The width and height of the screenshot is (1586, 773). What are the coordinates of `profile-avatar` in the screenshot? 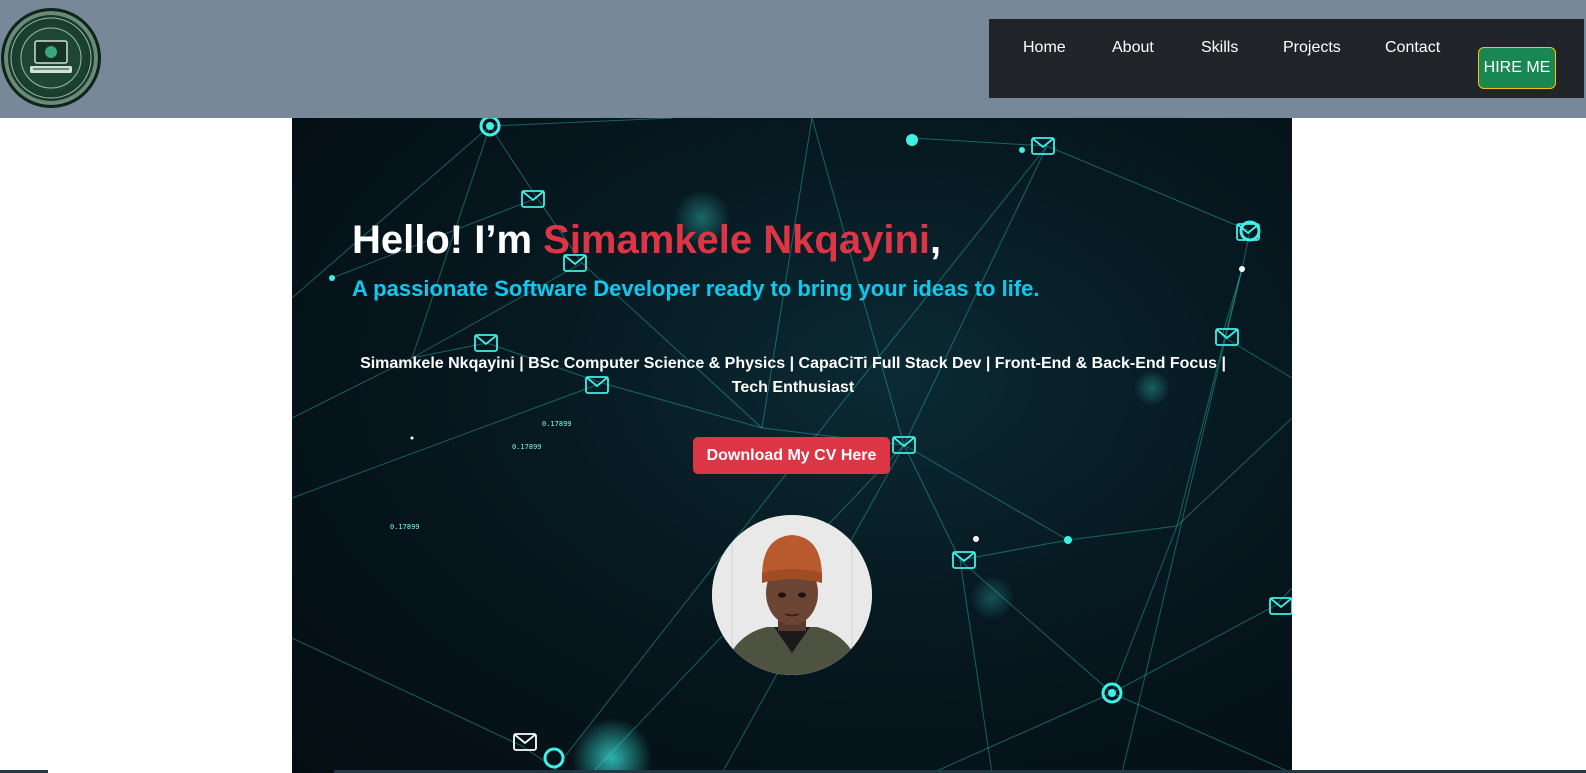 It's located at (792, 595).